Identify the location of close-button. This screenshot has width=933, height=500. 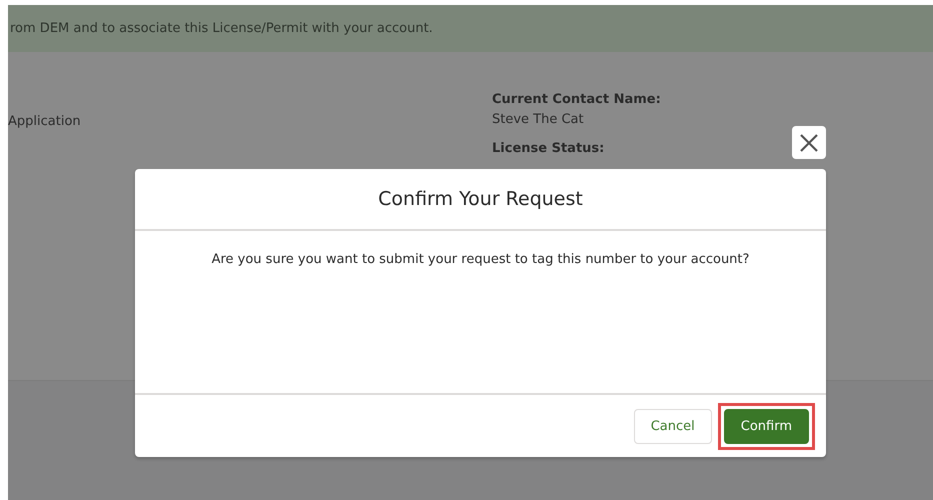
(809, 142).